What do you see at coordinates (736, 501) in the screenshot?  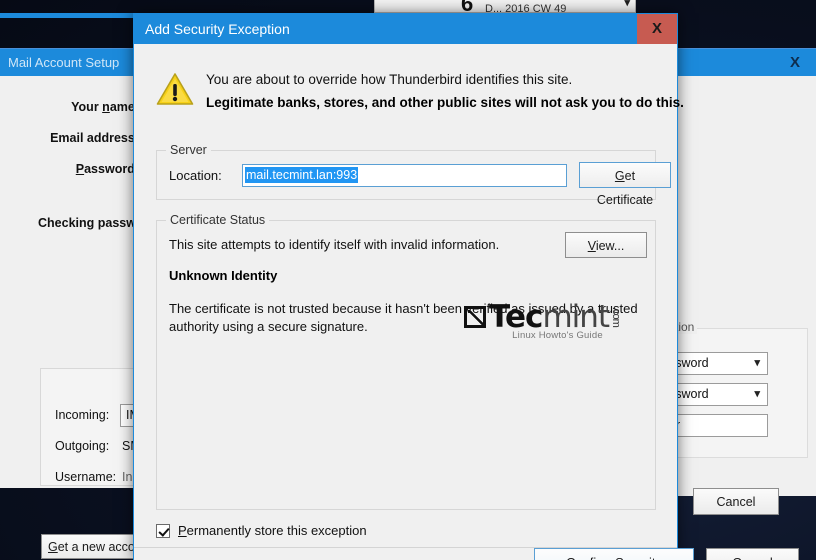 I see `cancel-button-right-window: Cancel` at bounding box center [736, 501].